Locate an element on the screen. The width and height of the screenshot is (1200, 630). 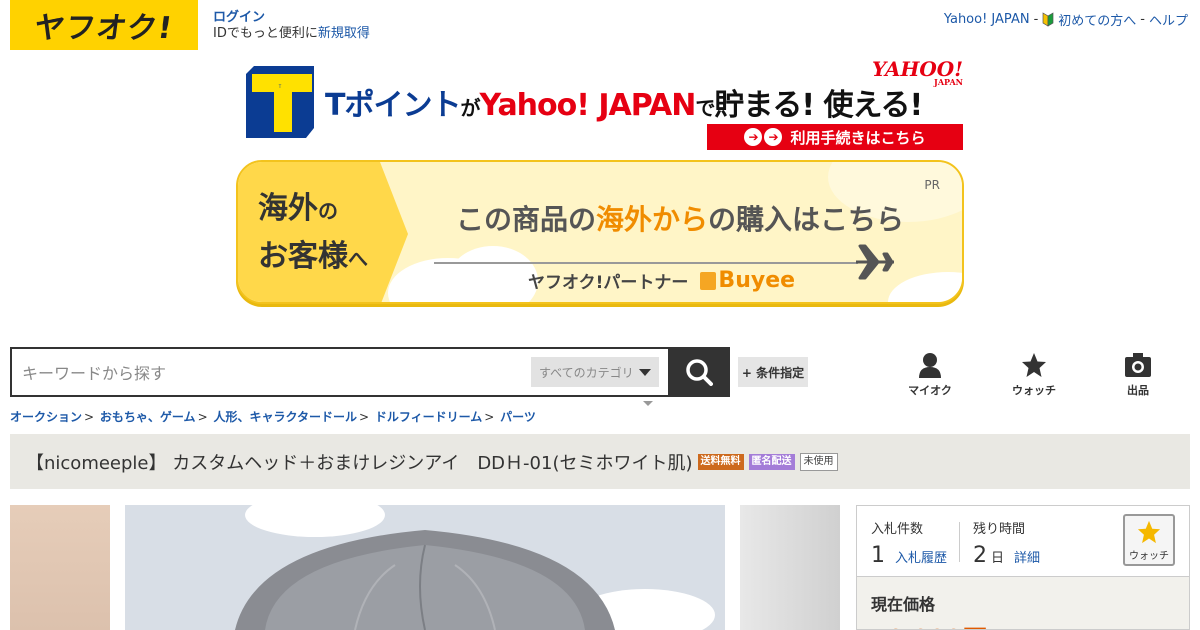
product-photo is located at coordinates (425, 567).